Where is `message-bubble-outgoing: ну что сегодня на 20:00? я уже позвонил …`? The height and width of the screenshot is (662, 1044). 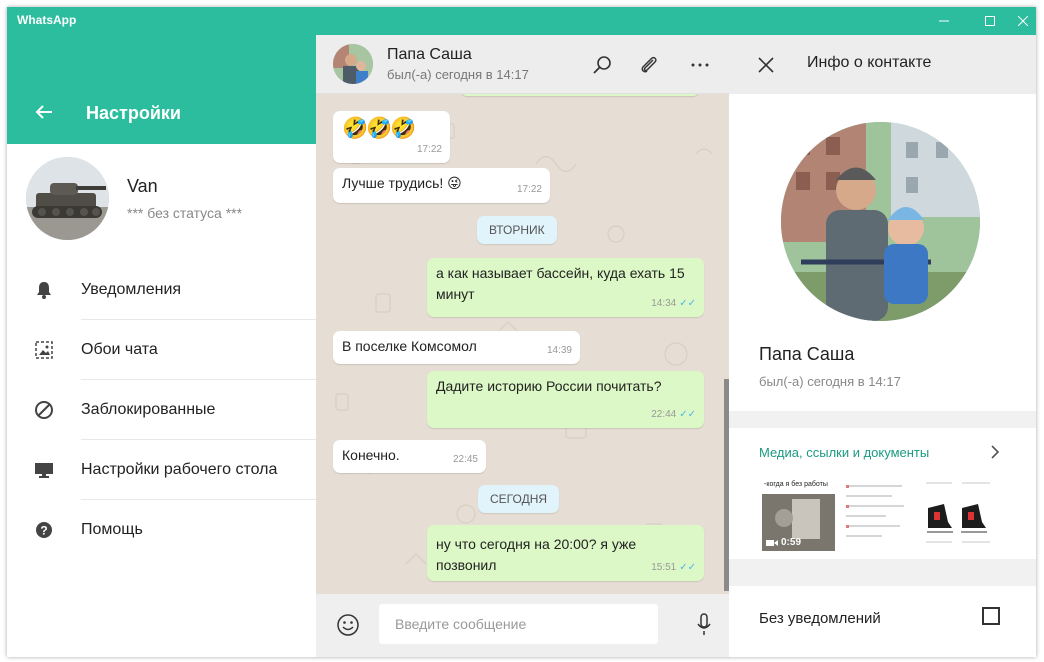 message-bubble-outgoing: ну что сегодня на 20:00? я уже позвонил … is located at coordinates (565, 553).